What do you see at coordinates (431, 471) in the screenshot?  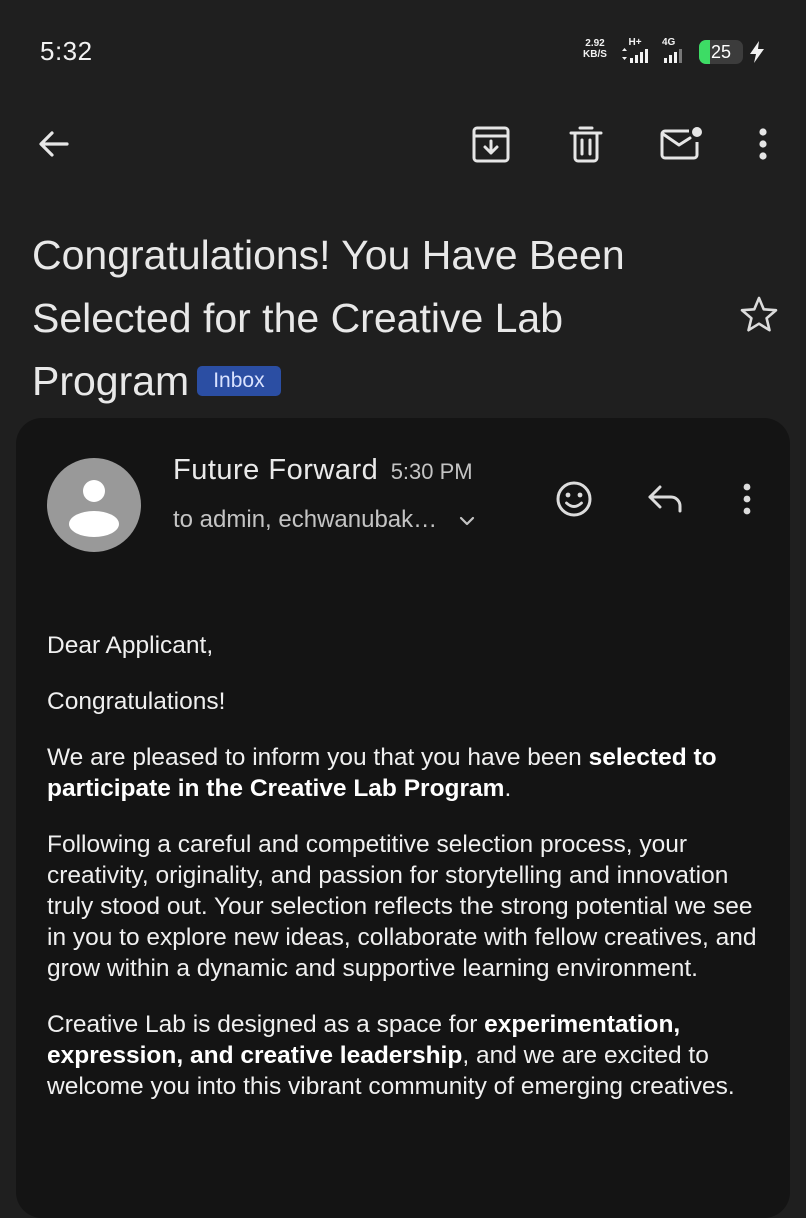 I see `sent-time: 5:30 PM` at bounding box center [431, 471].